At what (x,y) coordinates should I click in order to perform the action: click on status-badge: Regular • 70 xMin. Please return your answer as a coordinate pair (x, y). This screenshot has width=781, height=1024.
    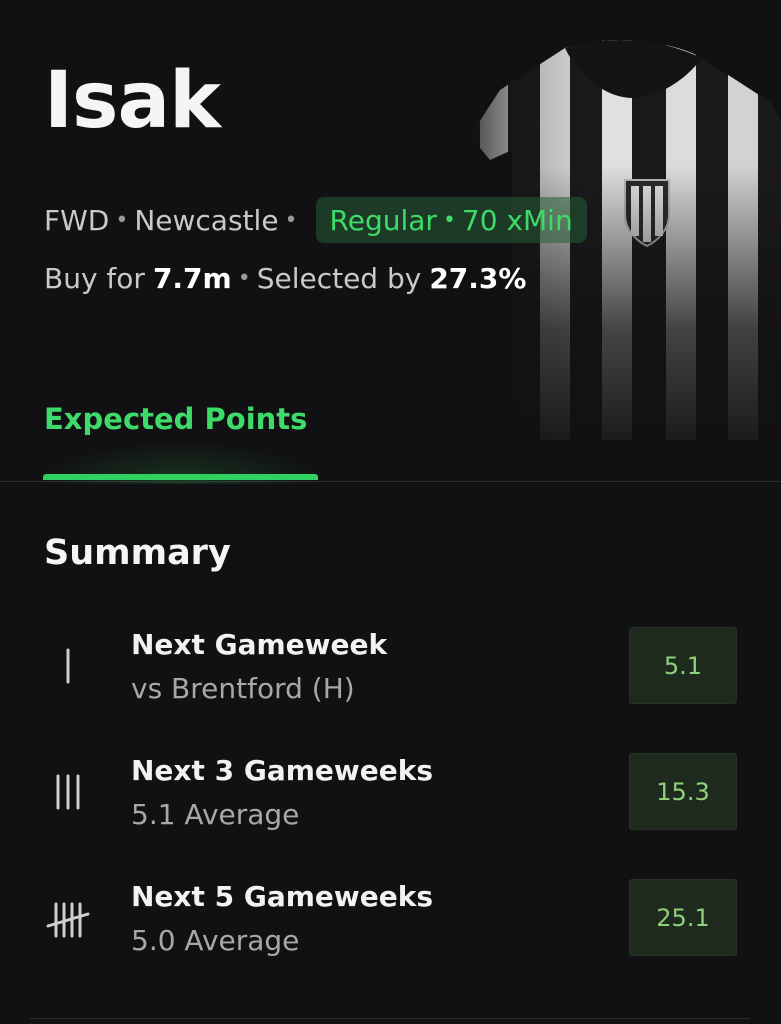
    Looking at the image, I should click on (451, 220).